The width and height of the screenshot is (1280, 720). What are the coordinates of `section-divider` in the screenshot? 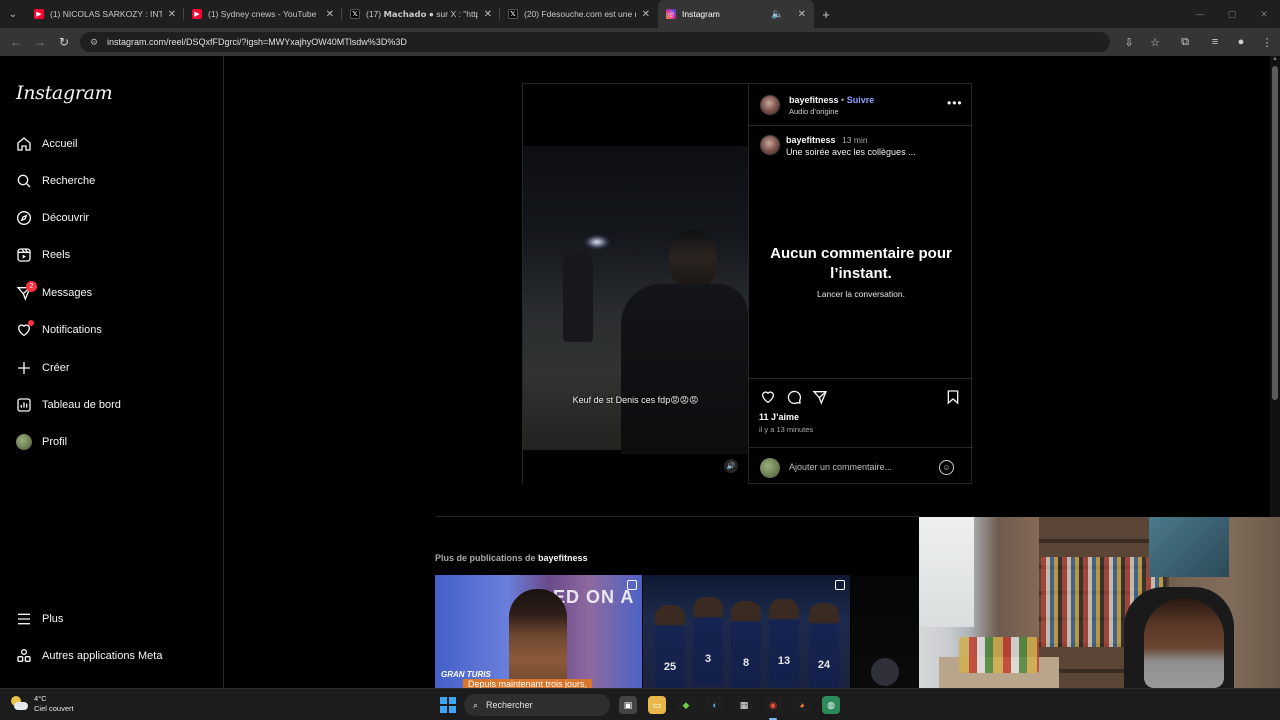 It's located at (677, 516).